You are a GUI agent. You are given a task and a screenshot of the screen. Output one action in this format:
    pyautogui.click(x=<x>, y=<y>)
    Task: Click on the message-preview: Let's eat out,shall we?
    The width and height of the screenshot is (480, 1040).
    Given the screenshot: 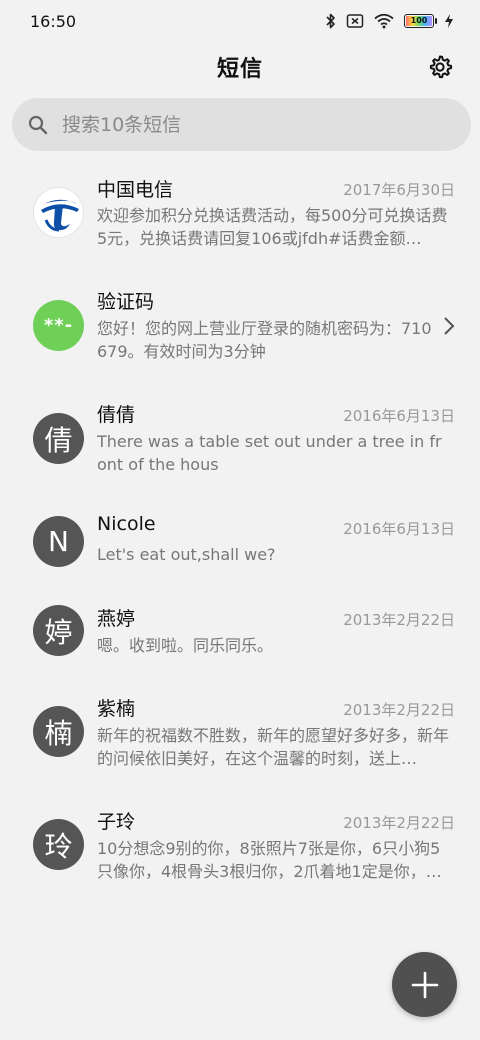 What is the action you would take?
    pyautogui.click(x=186, y=554)
    